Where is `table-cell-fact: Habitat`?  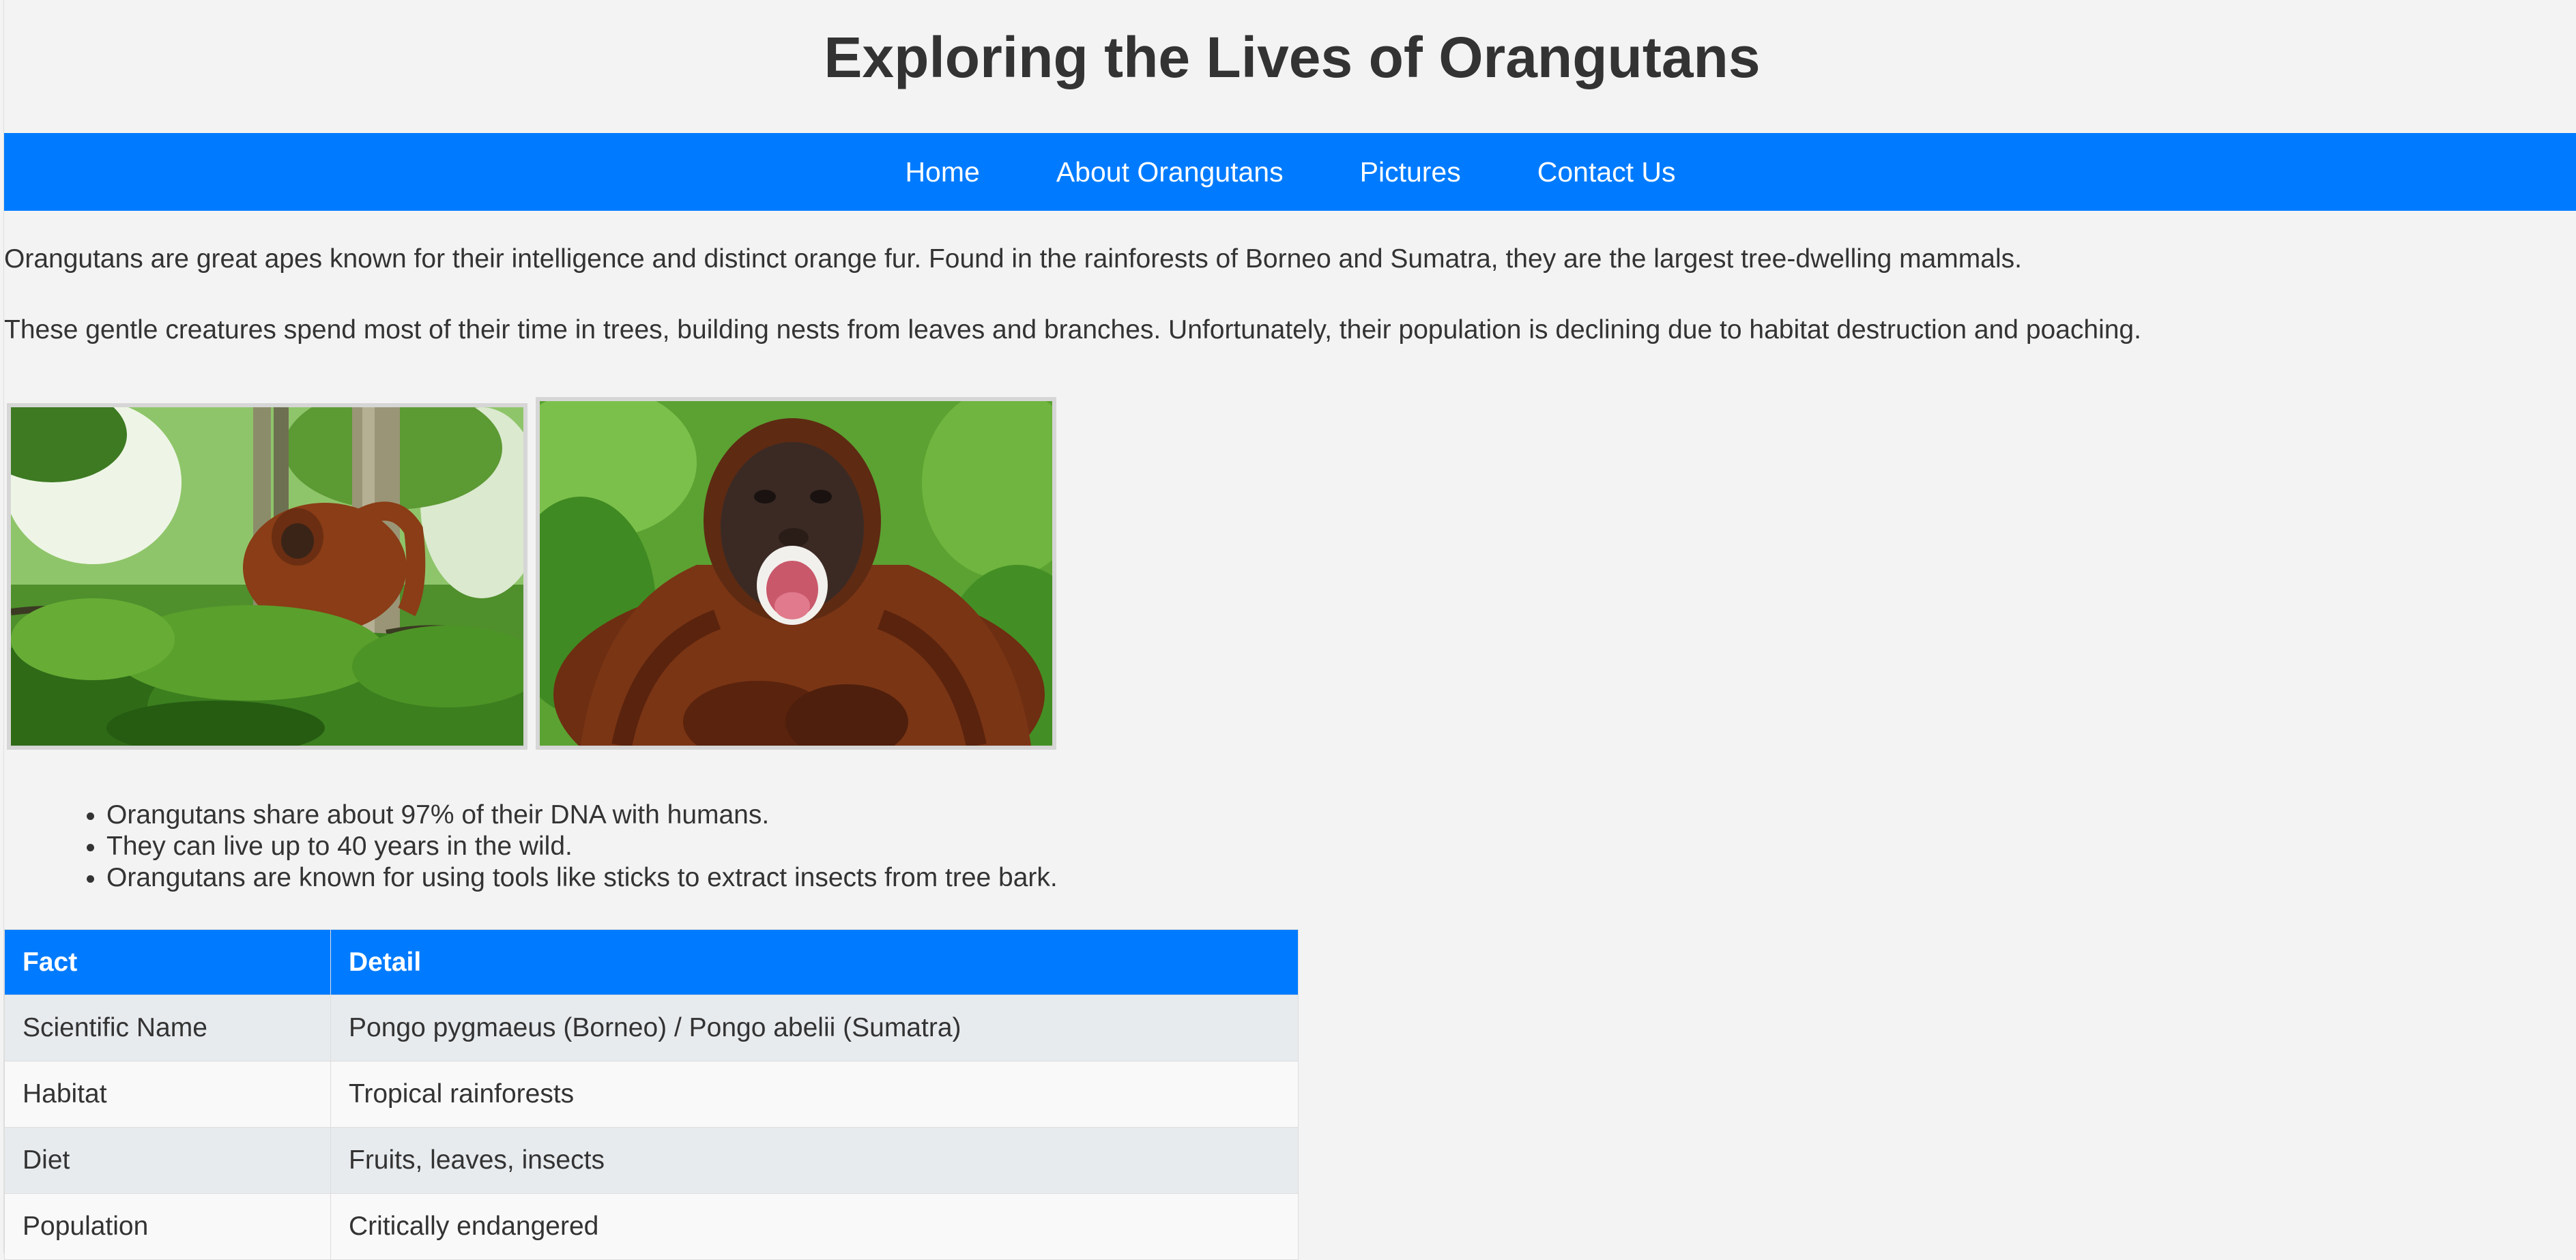 table-cell-fact: Habitat is located at coordinates (167, 1094).